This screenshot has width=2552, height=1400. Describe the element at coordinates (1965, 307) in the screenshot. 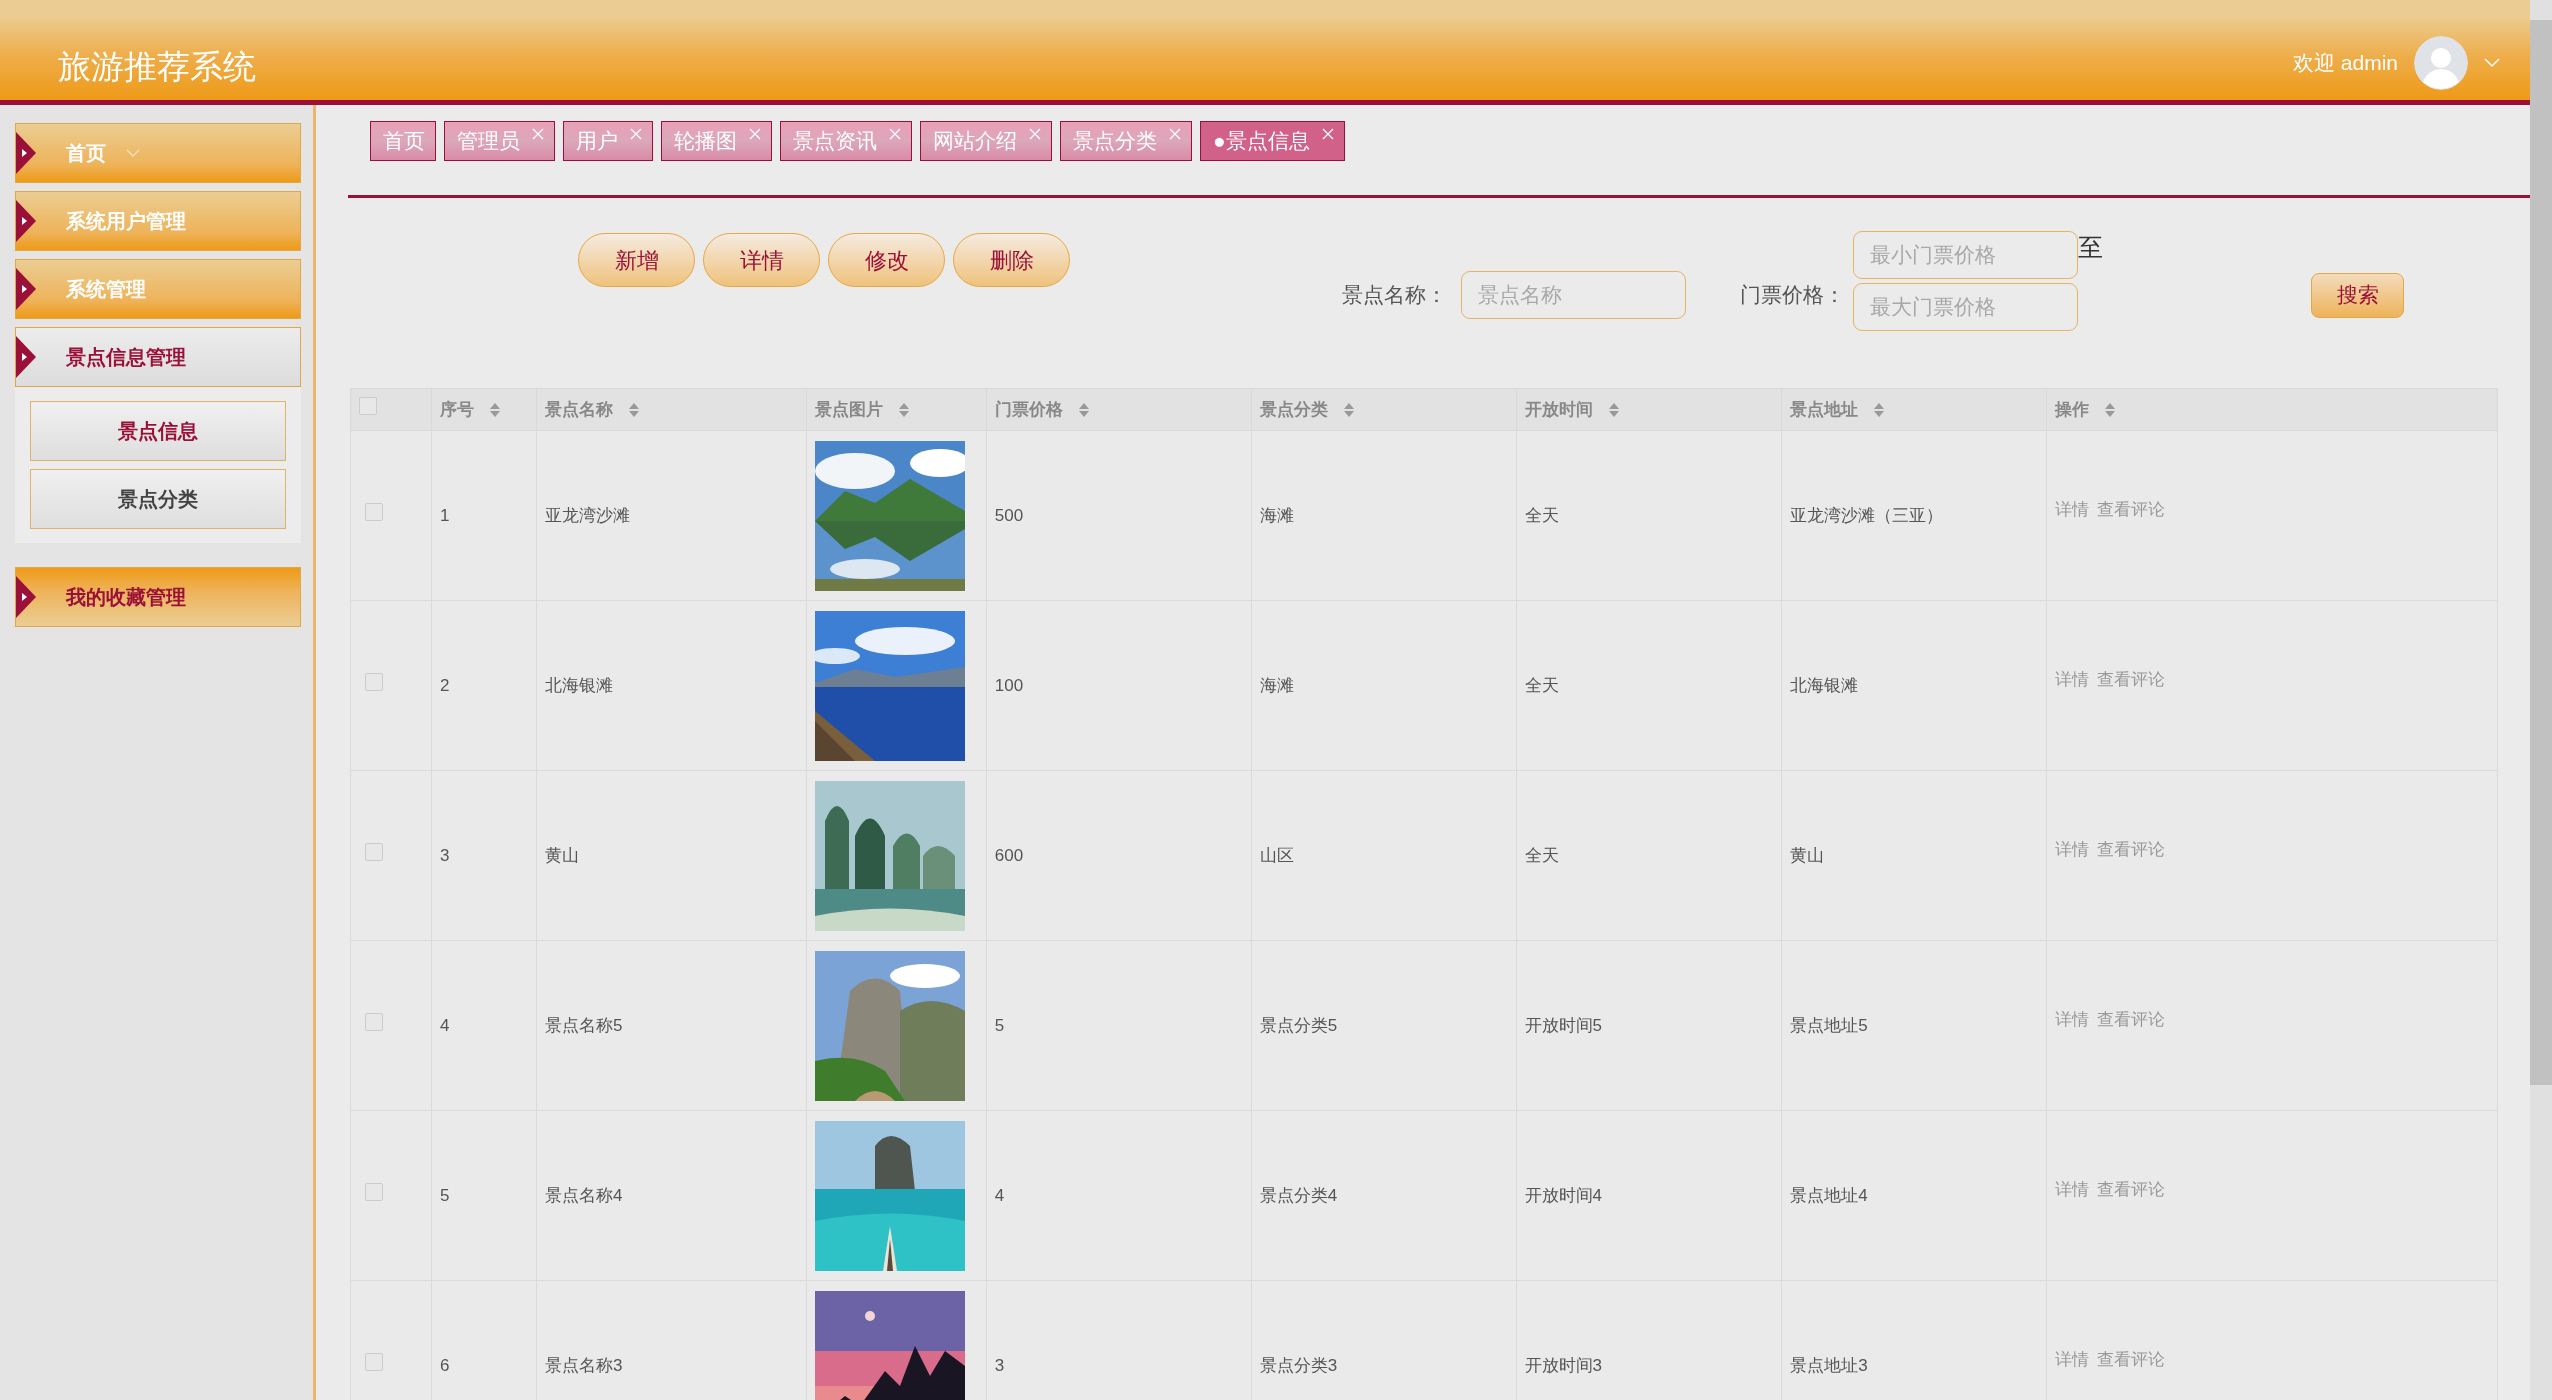

I see `max-price-field: 最大门票价格` at that location.